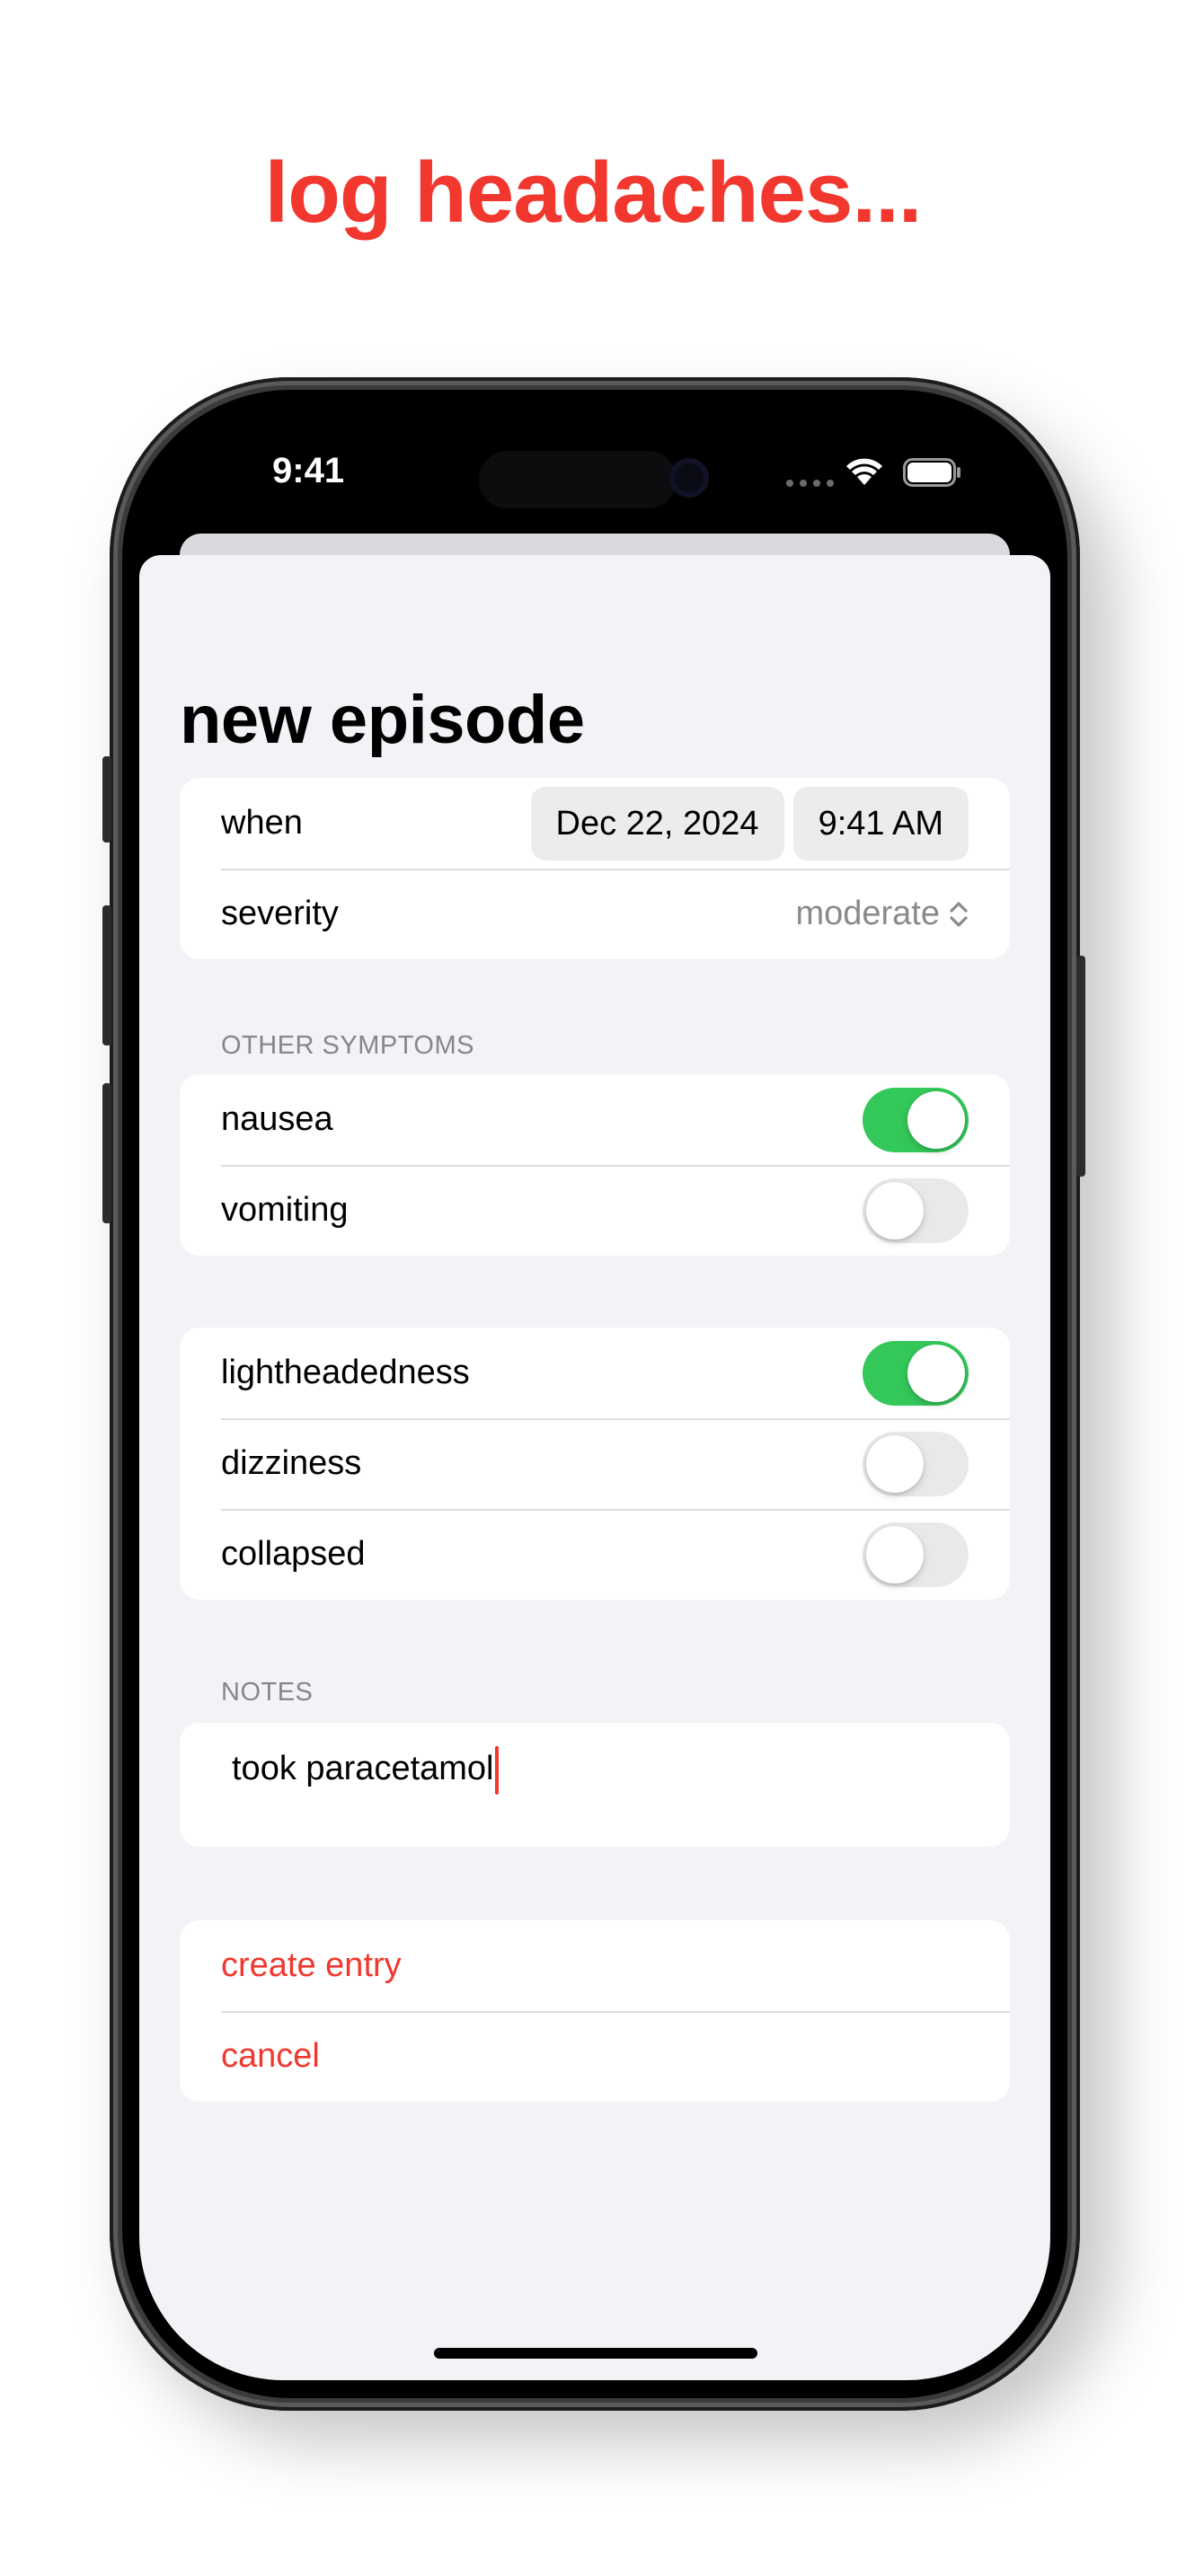 This screenshot has width=1186, height=2576. I want to click on collapsed-label: collapsed, so click(293, 1554).